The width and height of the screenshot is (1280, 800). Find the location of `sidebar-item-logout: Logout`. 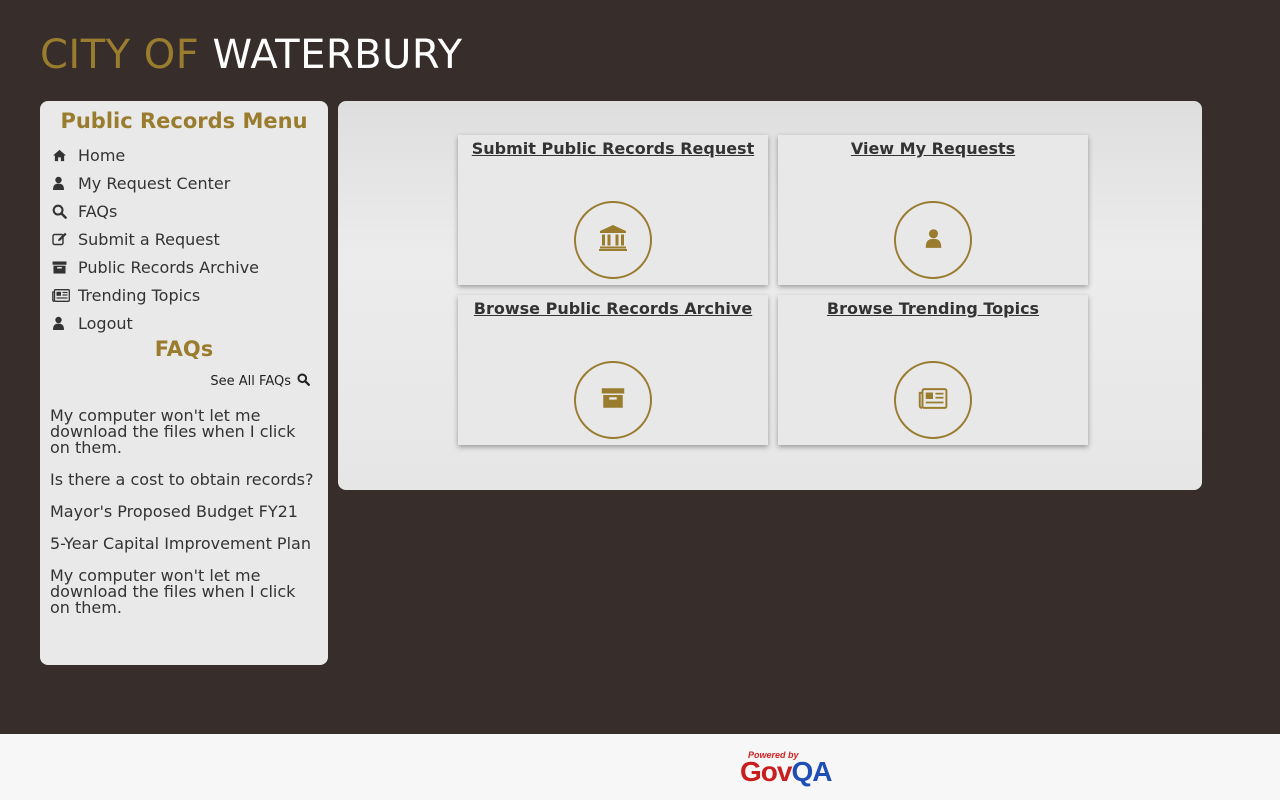

sidebar-item-logout: Logout is located at coordinates (184, 323).